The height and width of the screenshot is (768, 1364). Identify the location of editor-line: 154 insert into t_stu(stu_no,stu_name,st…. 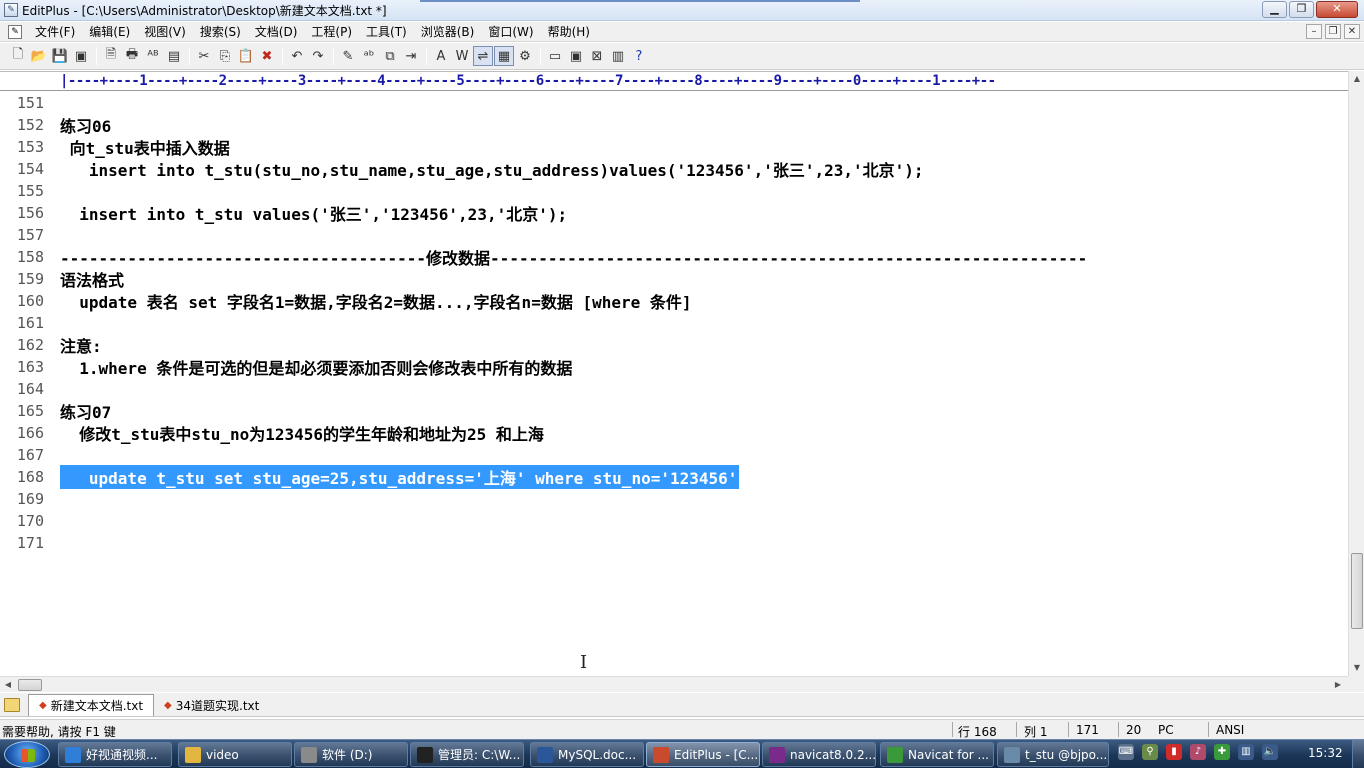
(674, 169).